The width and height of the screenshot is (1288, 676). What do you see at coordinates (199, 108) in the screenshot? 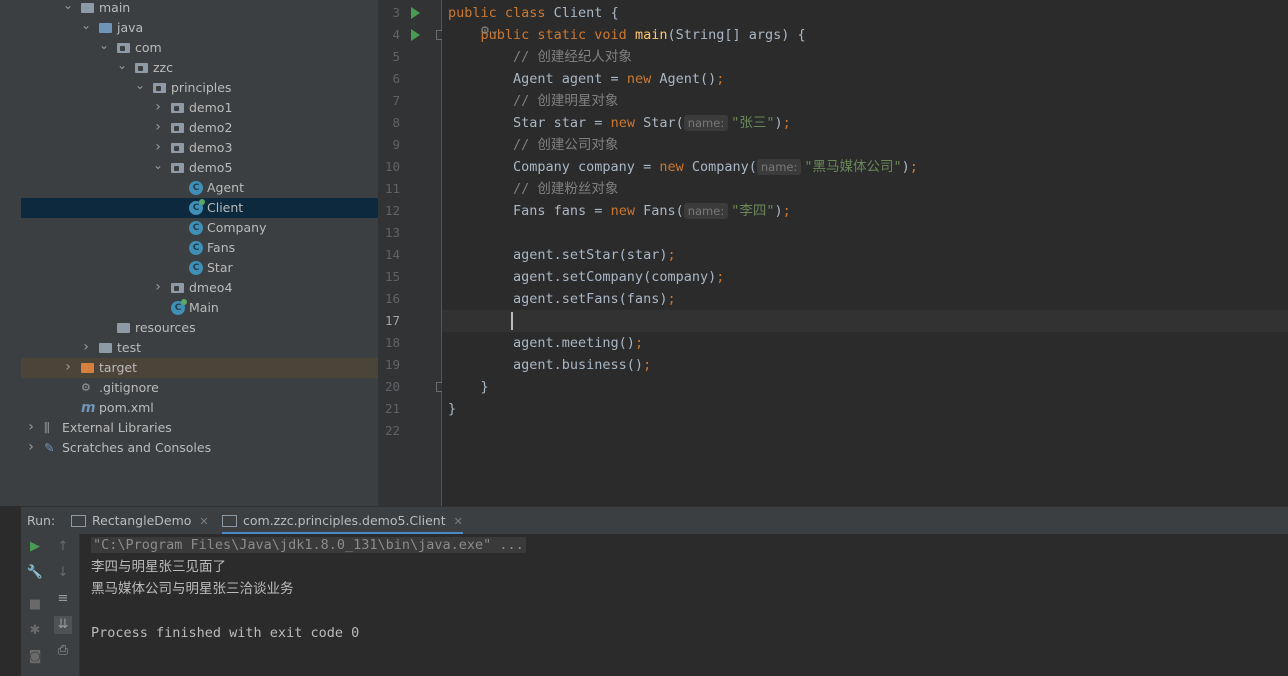
I see `tree-item-demo1: › demo1` at bounding box center [199, 108].